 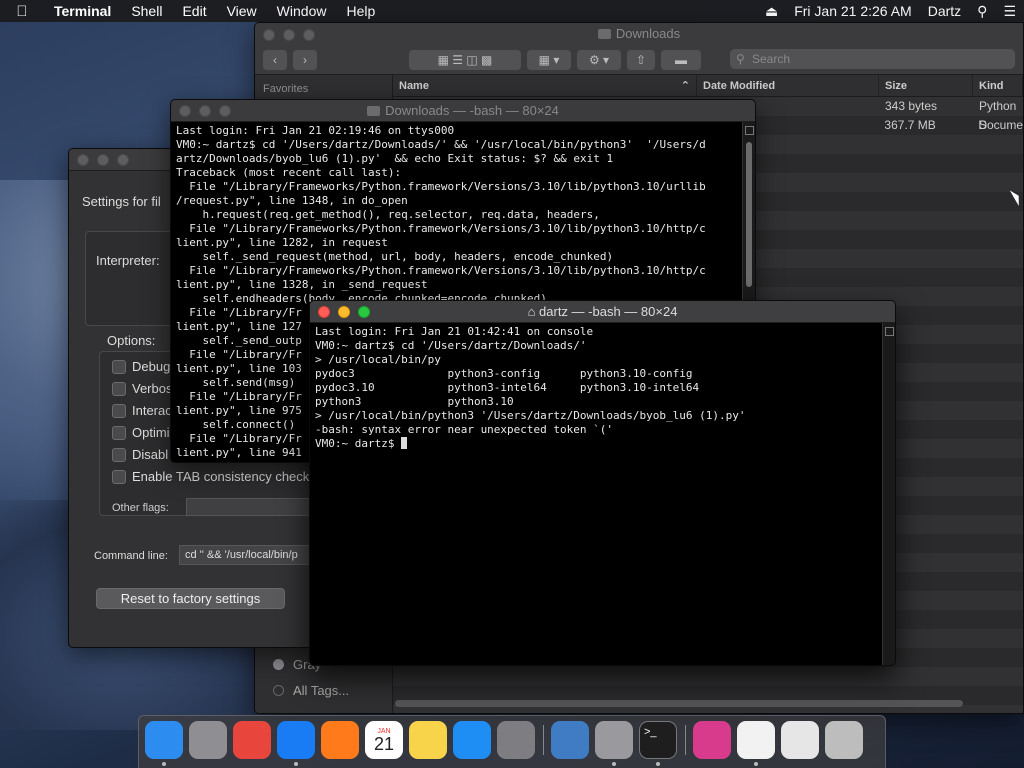 I want to click on all-tags-icon, so click(x=278, y=690).